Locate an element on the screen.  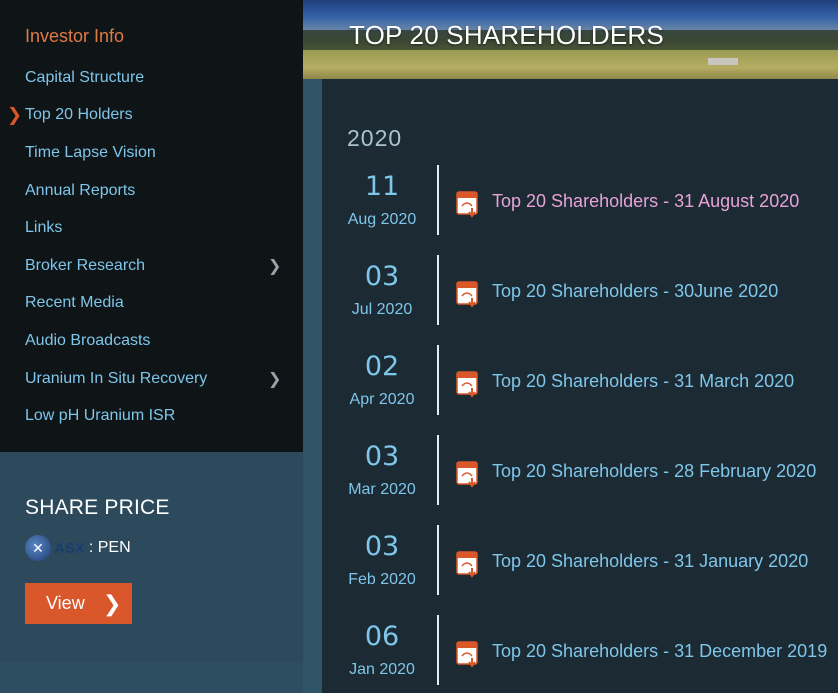
entry-month: Jan 2020 is located at coordinates (382, 669).